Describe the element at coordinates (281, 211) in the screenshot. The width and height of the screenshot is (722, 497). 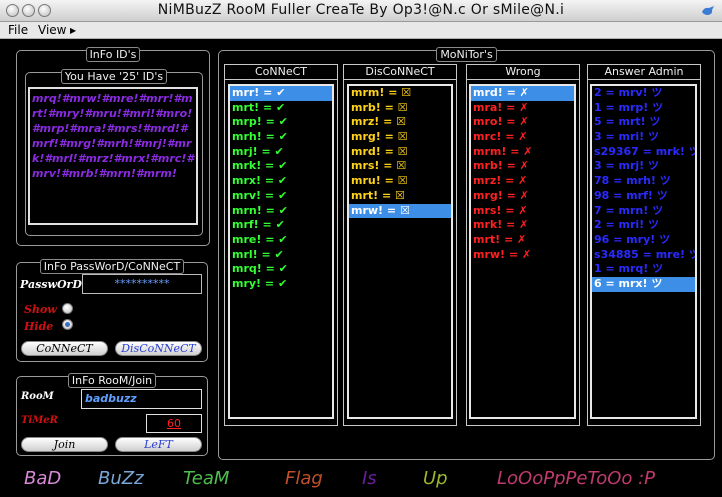
I see `connect-list-item: mrn! = ✔` at that location.